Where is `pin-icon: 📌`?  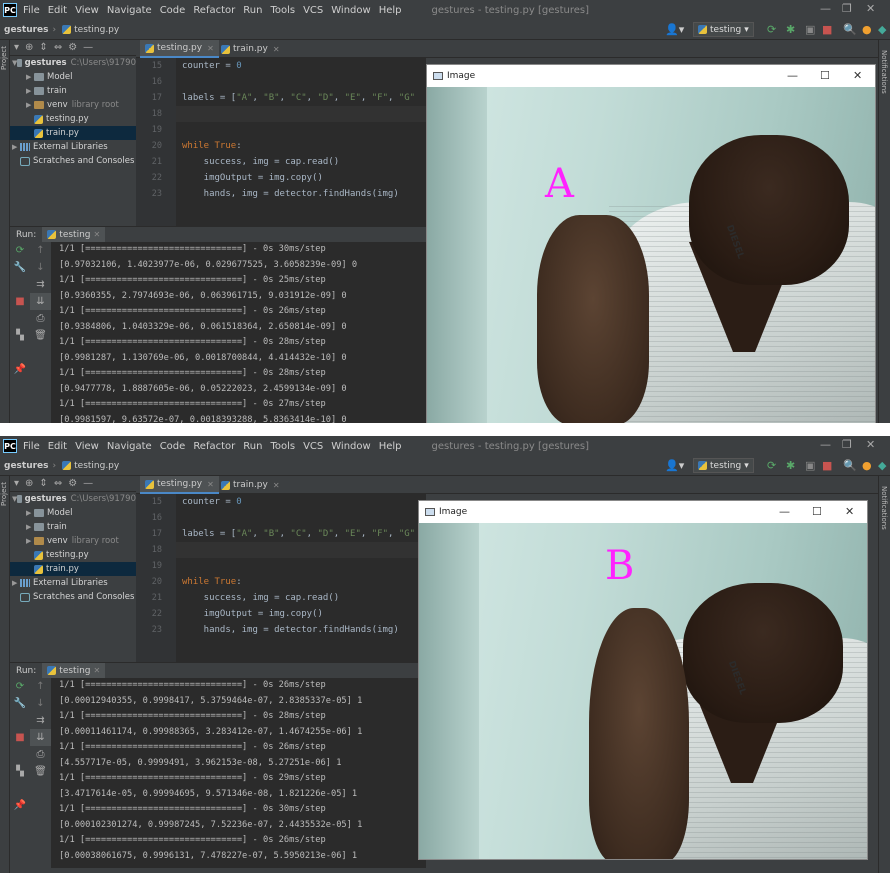
pin-icon: 📌 is located at coordinates (20, 805).